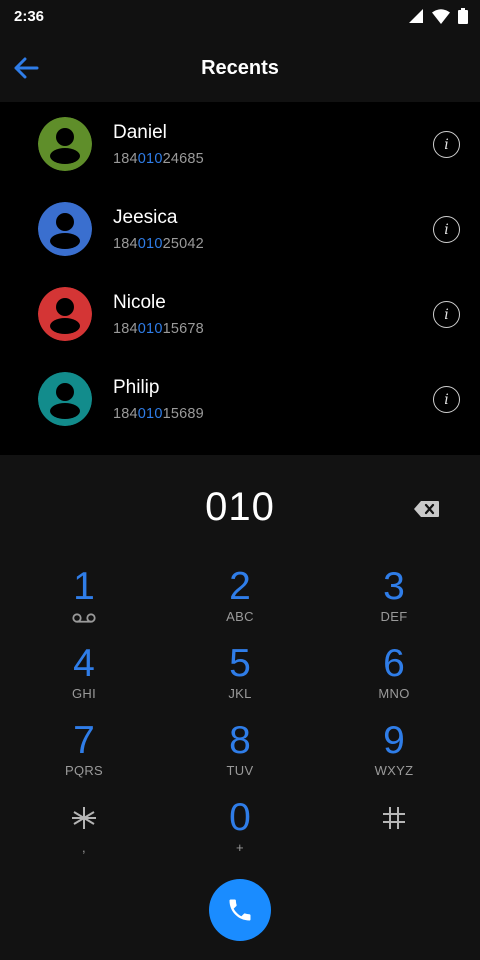  I want to click on contact-number: 18401025042, so click(158, 244).